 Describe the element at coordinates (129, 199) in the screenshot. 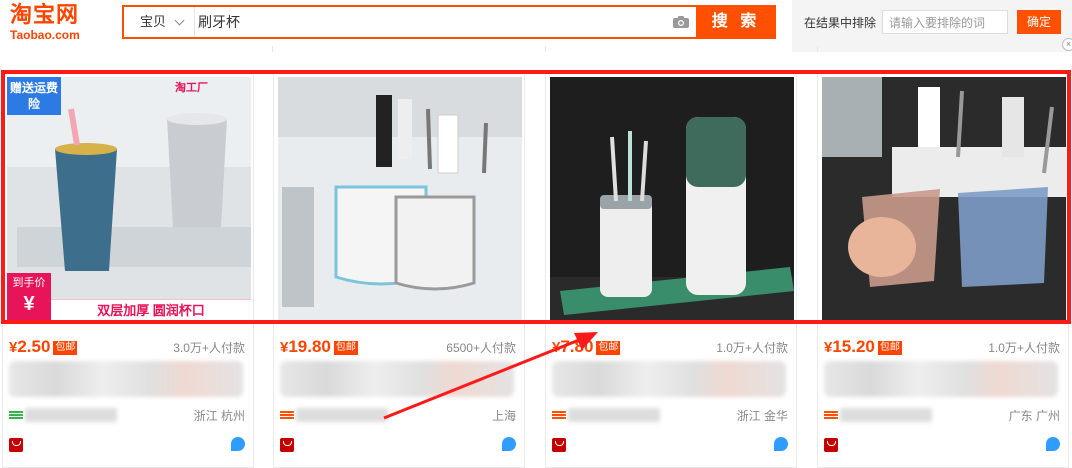

I see `product-image: 赠送运费险 淘工厂 到手价 ¥ 2.5 双层加厚 圆润杯口` at that location.